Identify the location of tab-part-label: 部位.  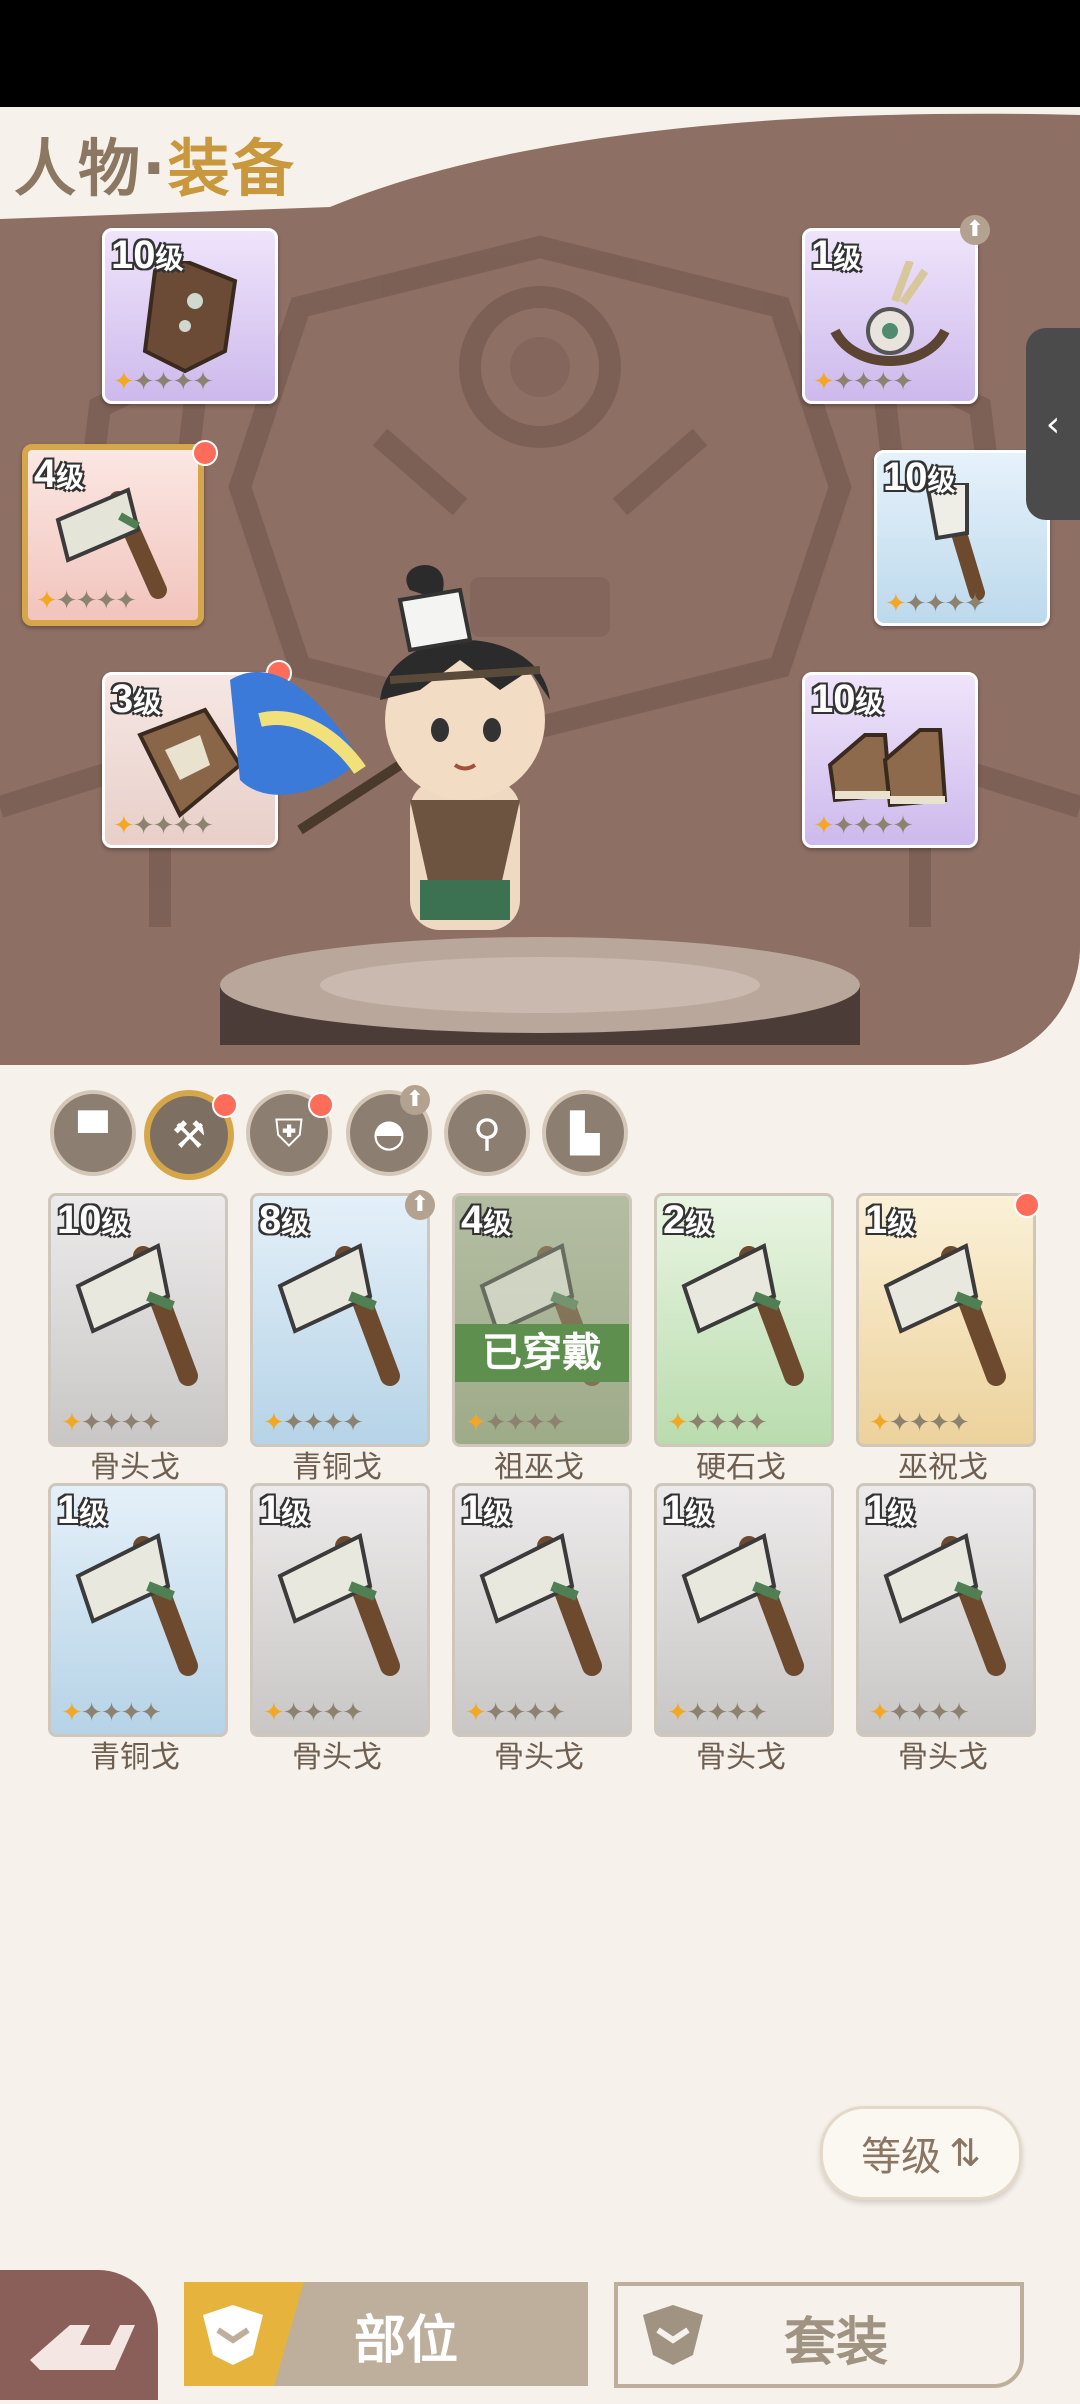
(406, 2341).